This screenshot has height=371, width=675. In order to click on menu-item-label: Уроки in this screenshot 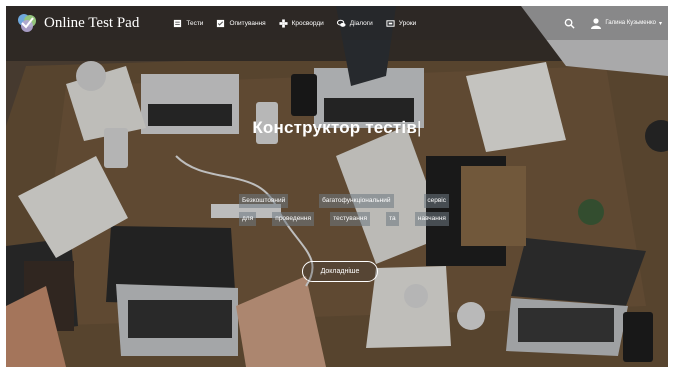, I will do `click(407, 23)`.